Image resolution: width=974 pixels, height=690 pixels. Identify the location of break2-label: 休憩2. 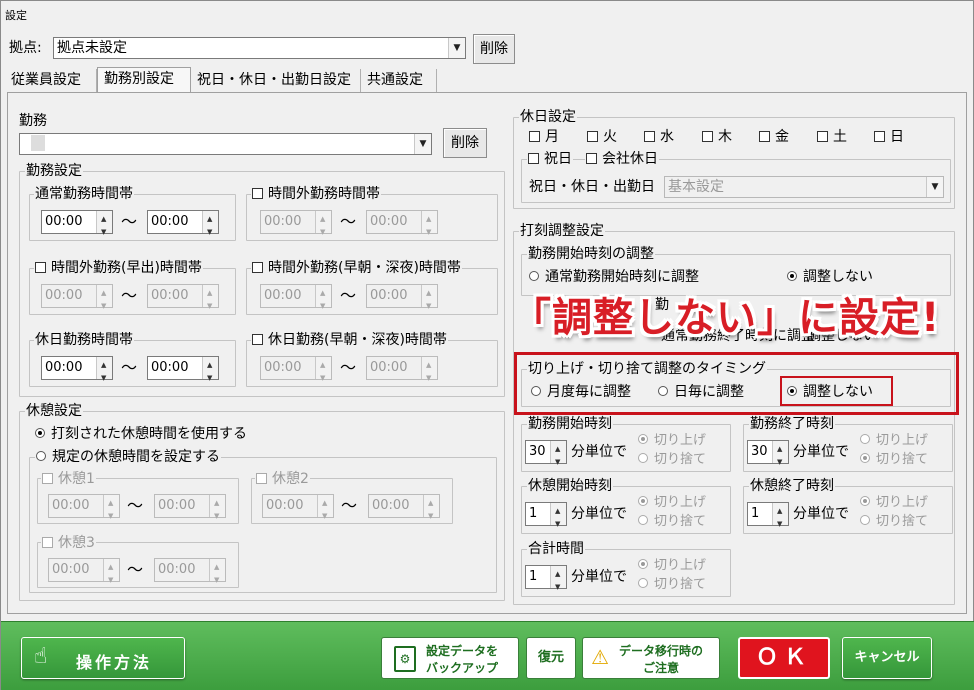
(282, 479).